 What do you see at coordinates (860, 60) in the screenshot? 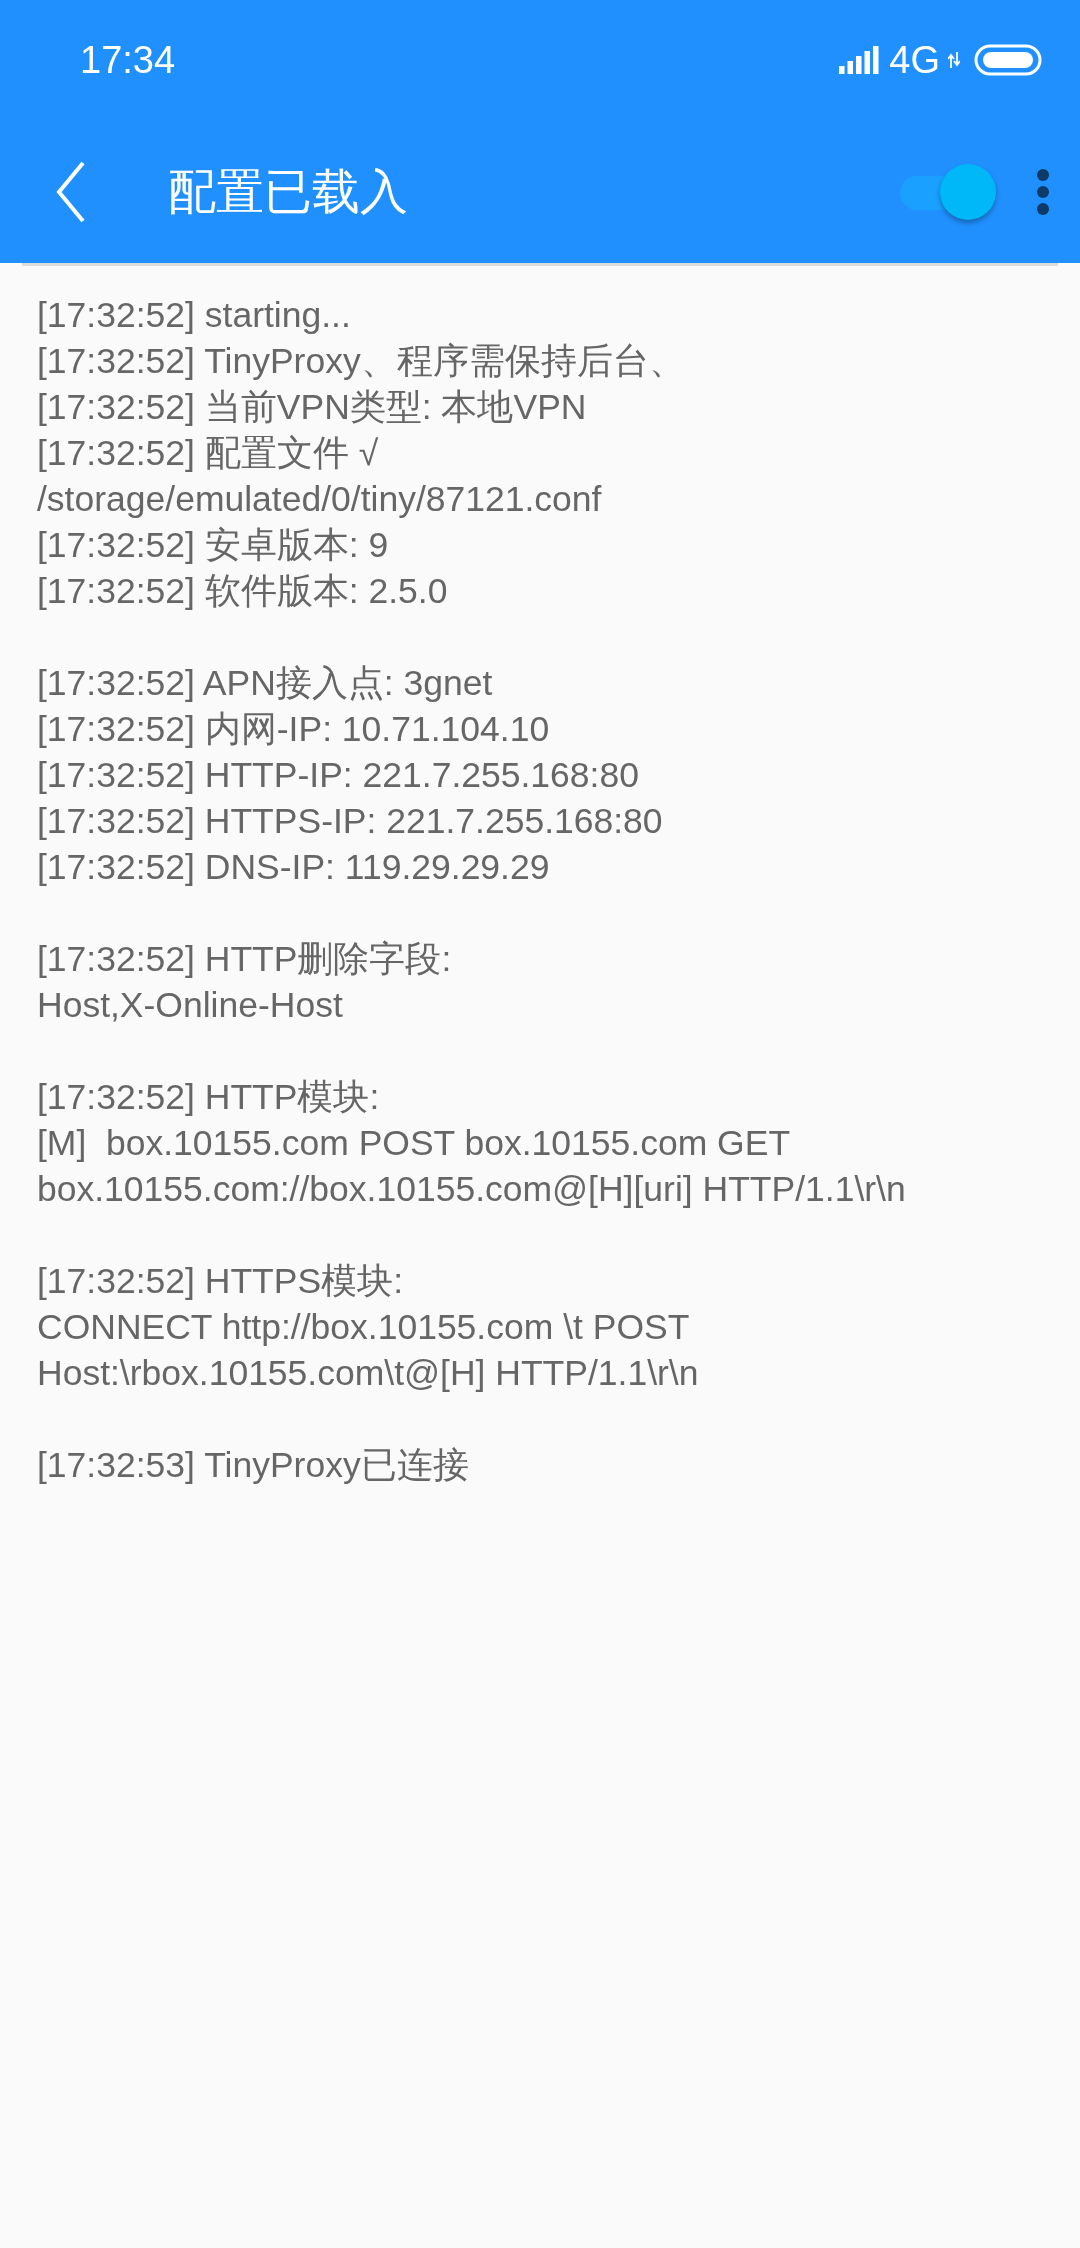
I see `signal-icon` at bounding box center [860, 60].